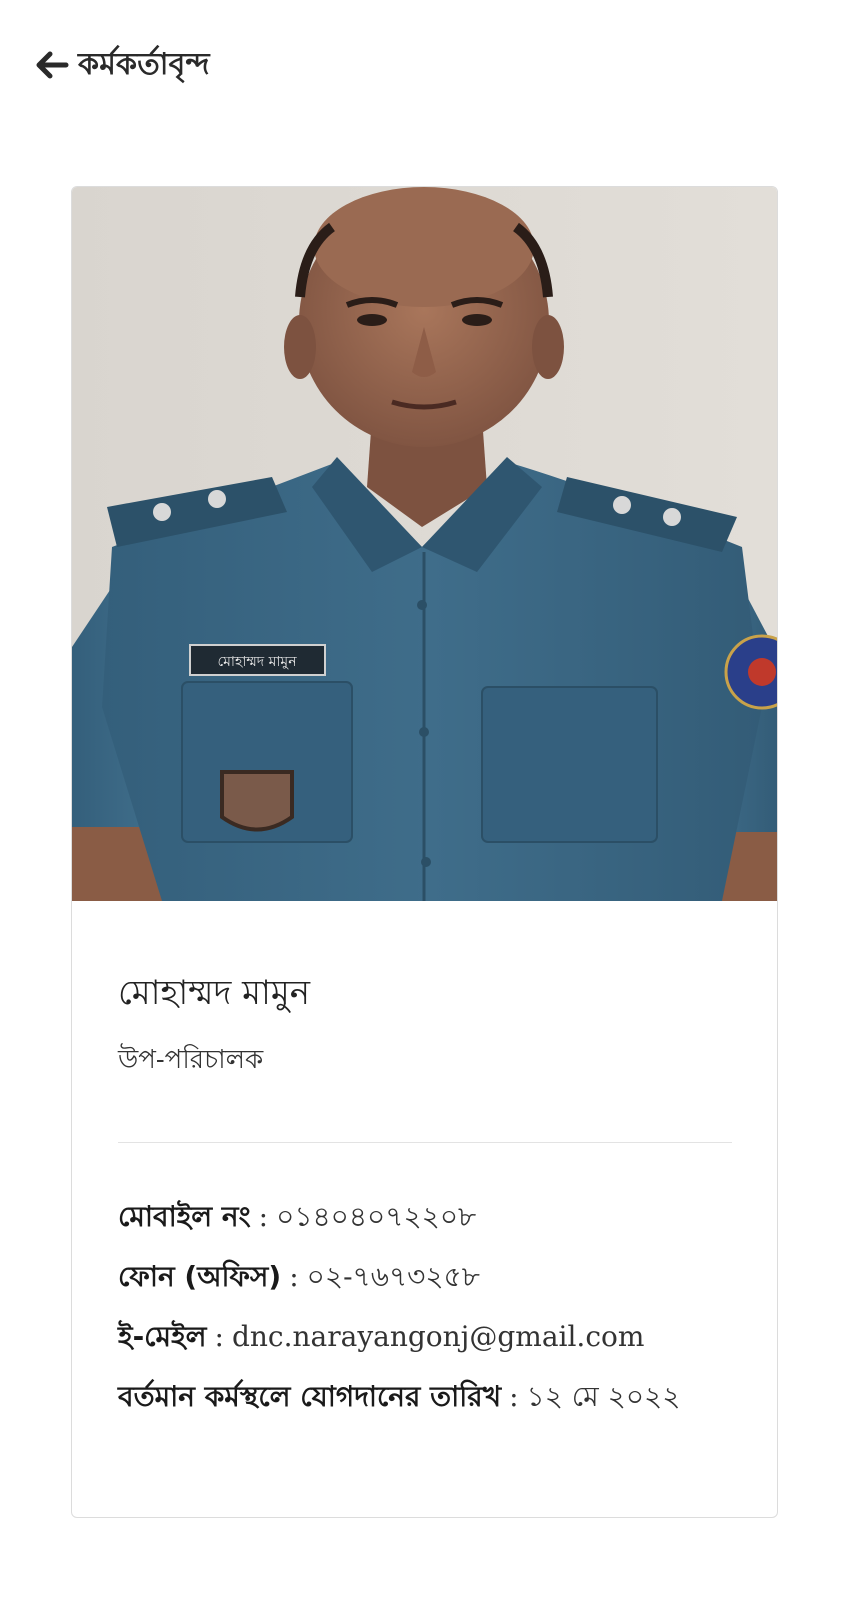  What do you see at coordinates (438, 1336) in the screenshot?
I see `email-value: dnc.narayangonj@gmail.com` at bounding box center [438, 1336].